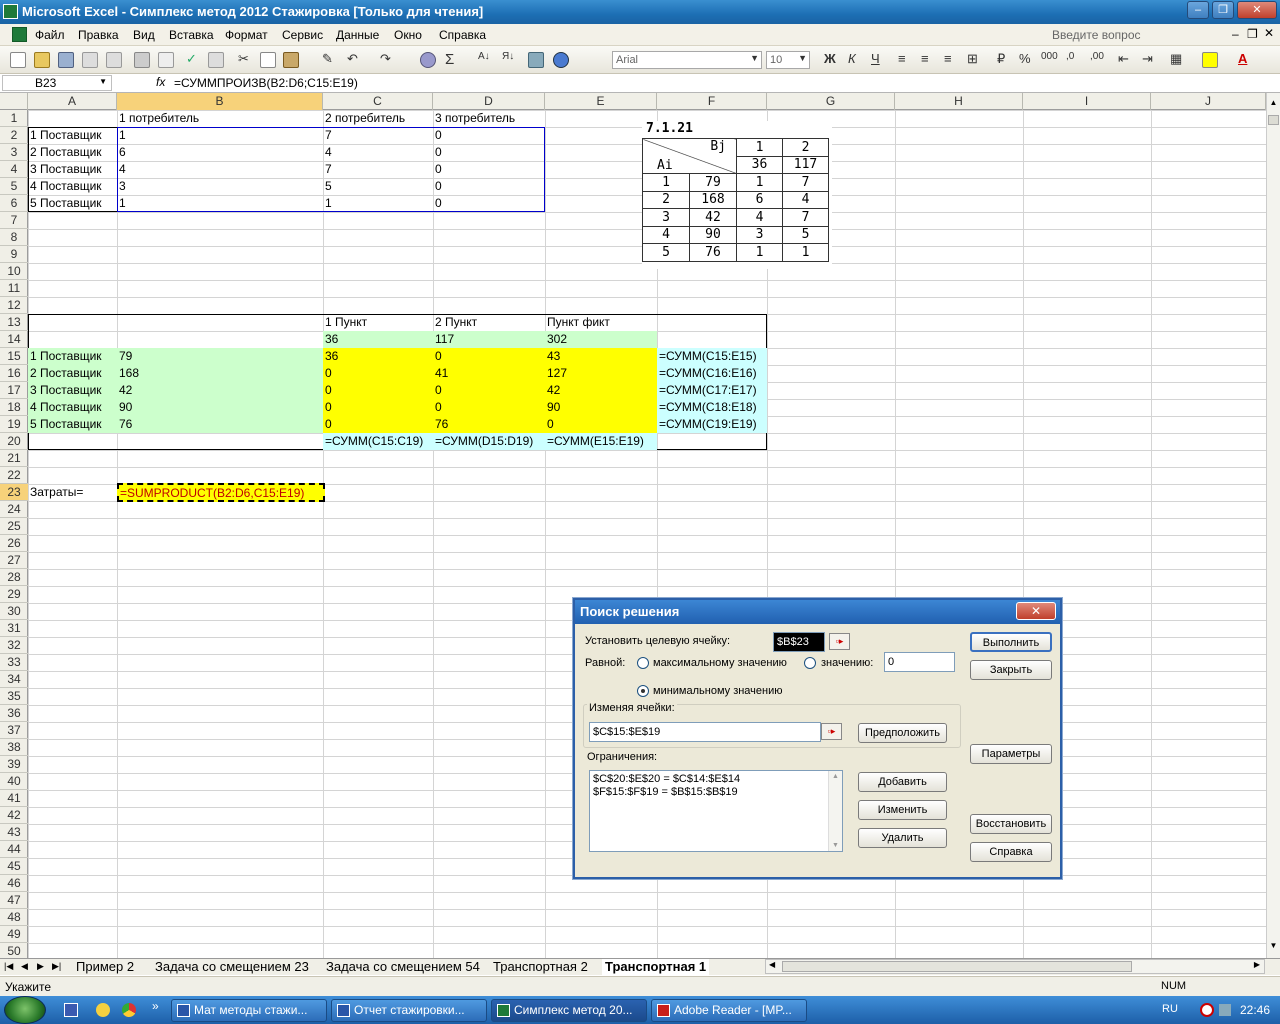 The image size is (1280, 1024). What do you see at coordinates (1070, 56) in the screenshot?
I see `increase-decimal-icon: ,0` at bounding box center [1070, 56].